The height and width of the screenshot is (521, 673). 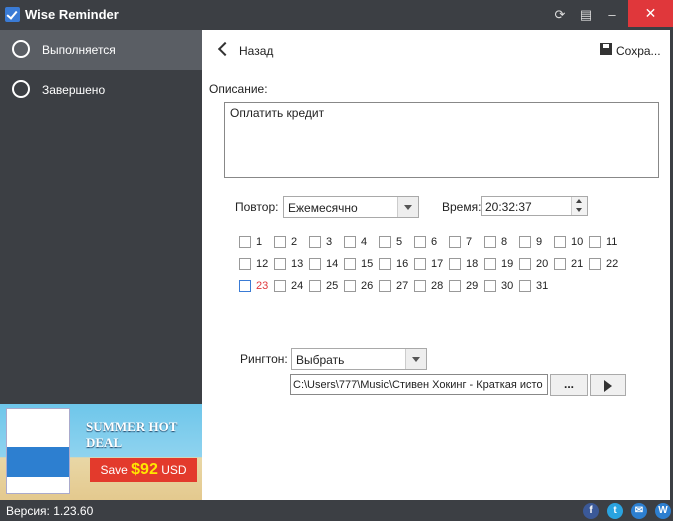 What do you see at coordinates (606, 49) in the screenshot?
I see `save-icon` at bounding box center [606, 49].